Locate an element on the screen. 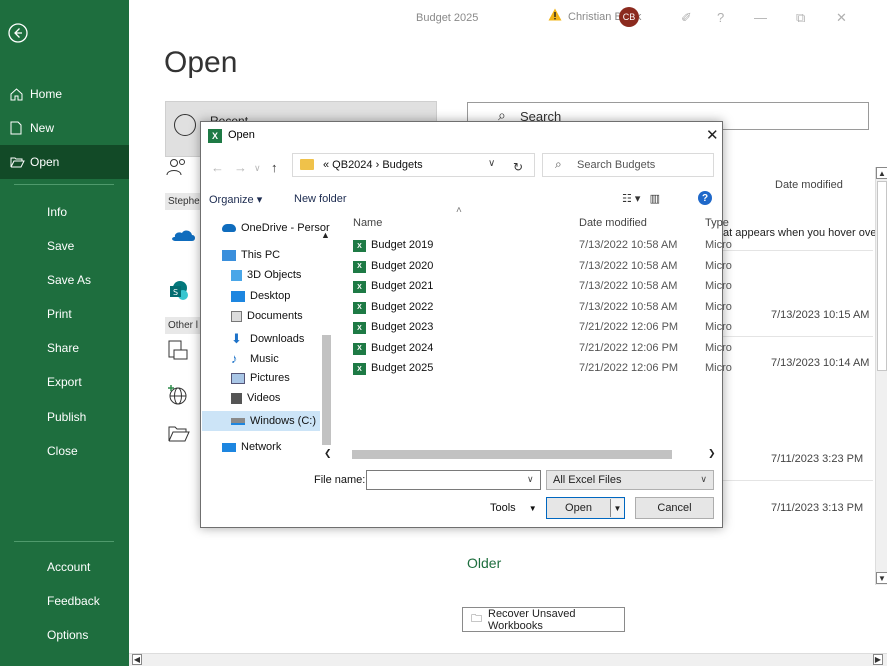 The height and width of the screenshot is (666, 887). nav-item-this-pc: This PC is located at coordinates (251, 255).